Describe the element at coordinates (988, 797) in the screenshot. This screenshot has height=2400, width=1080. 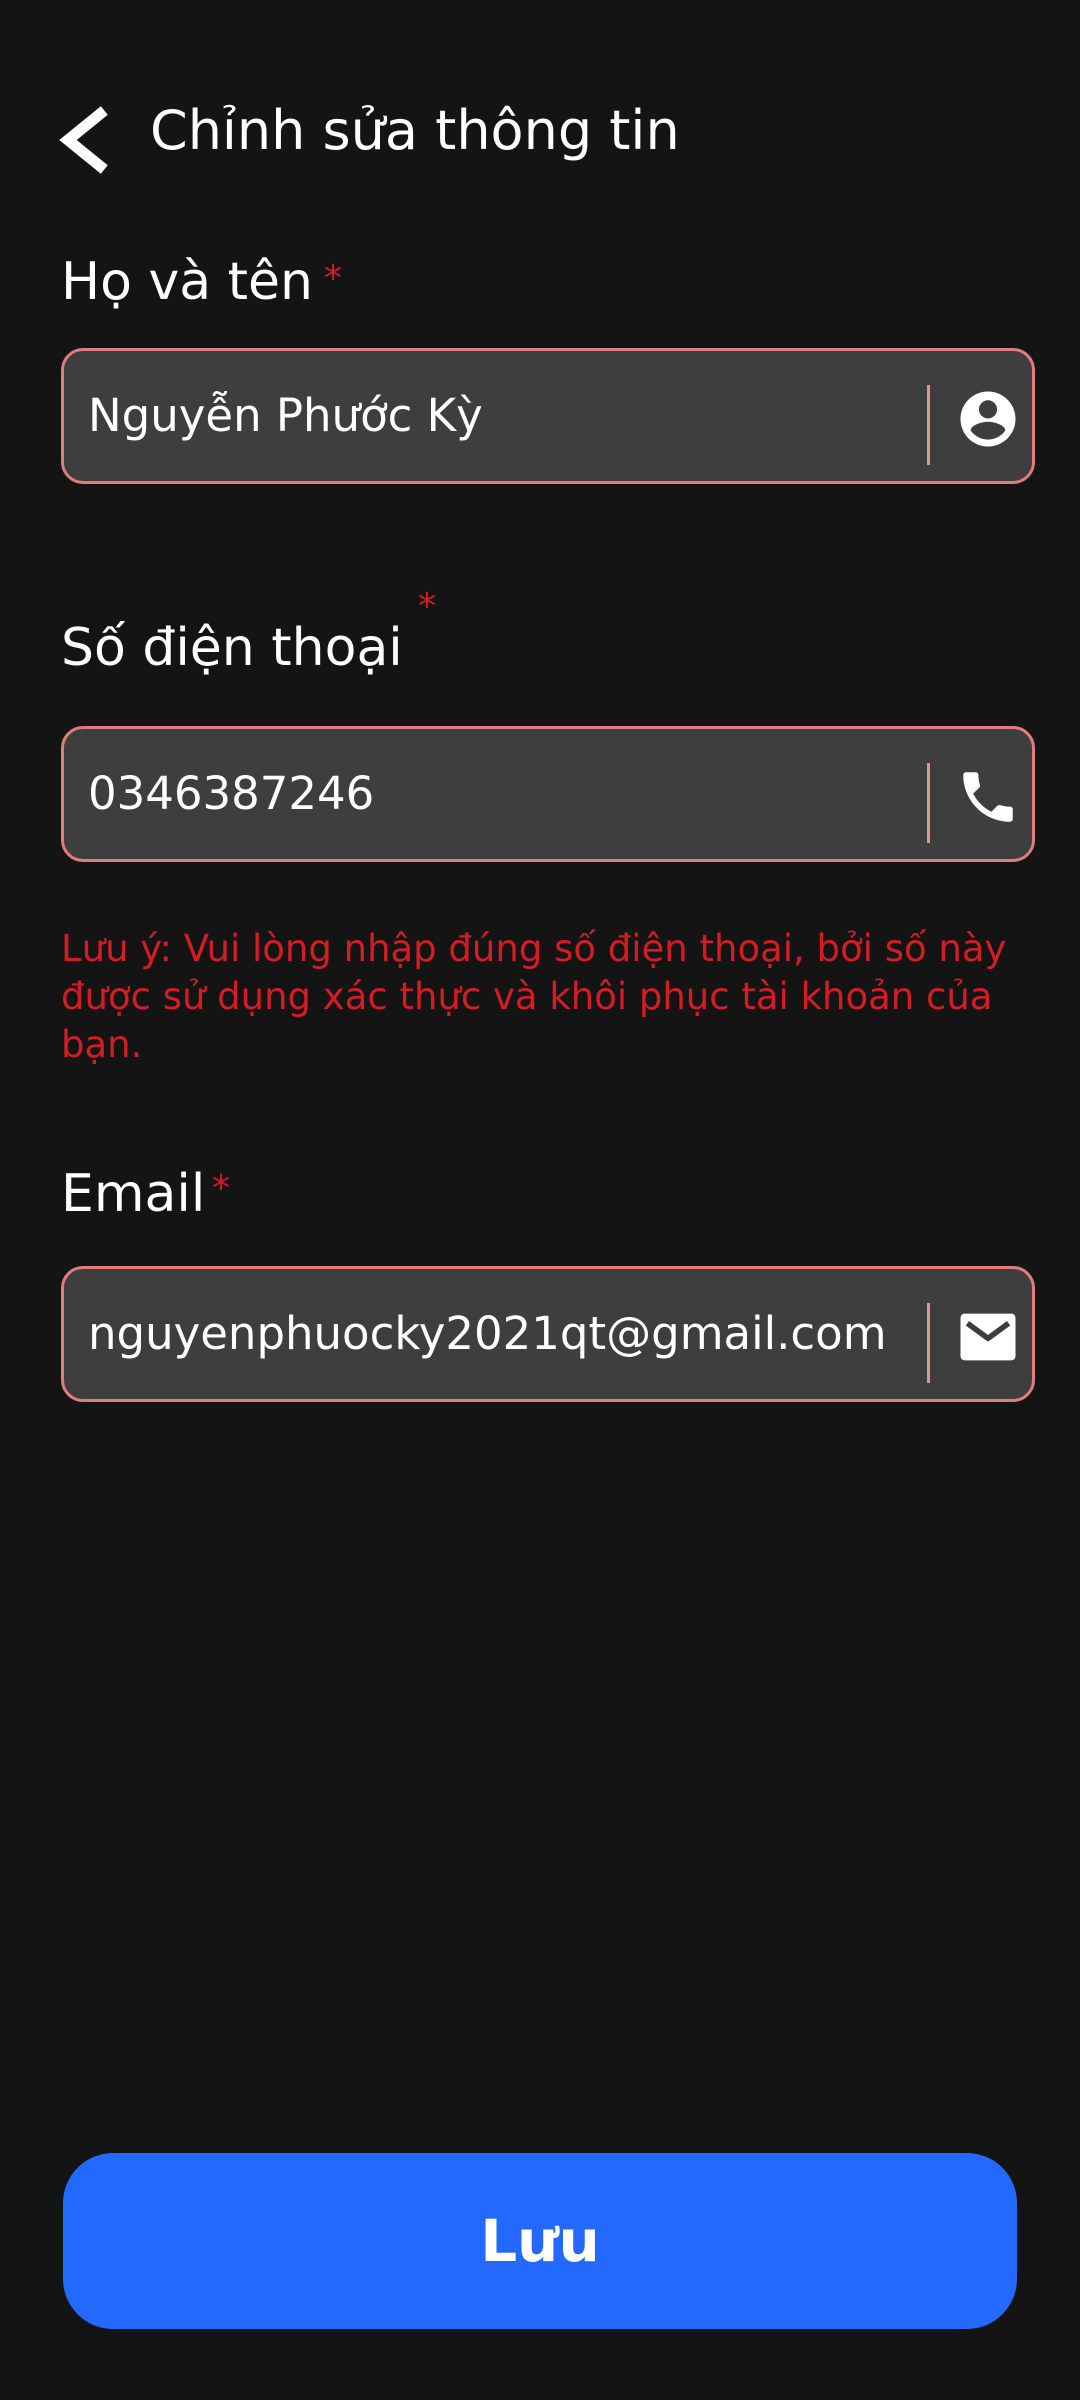
I see `phone-icon` at that location.